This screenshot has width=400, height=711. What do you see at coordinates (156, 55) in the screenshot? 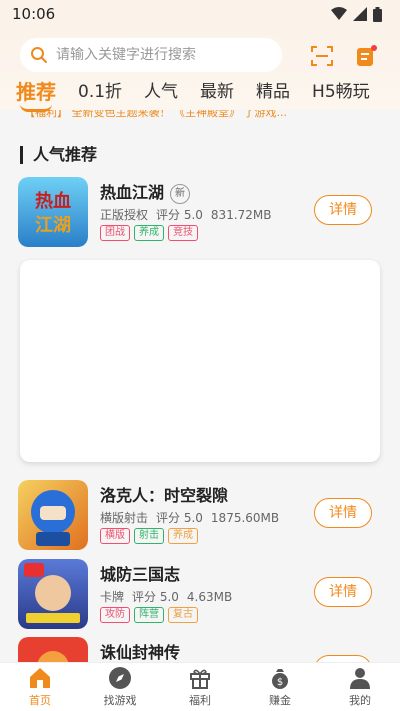
I see `search-input` at bounding box center [156, 55].